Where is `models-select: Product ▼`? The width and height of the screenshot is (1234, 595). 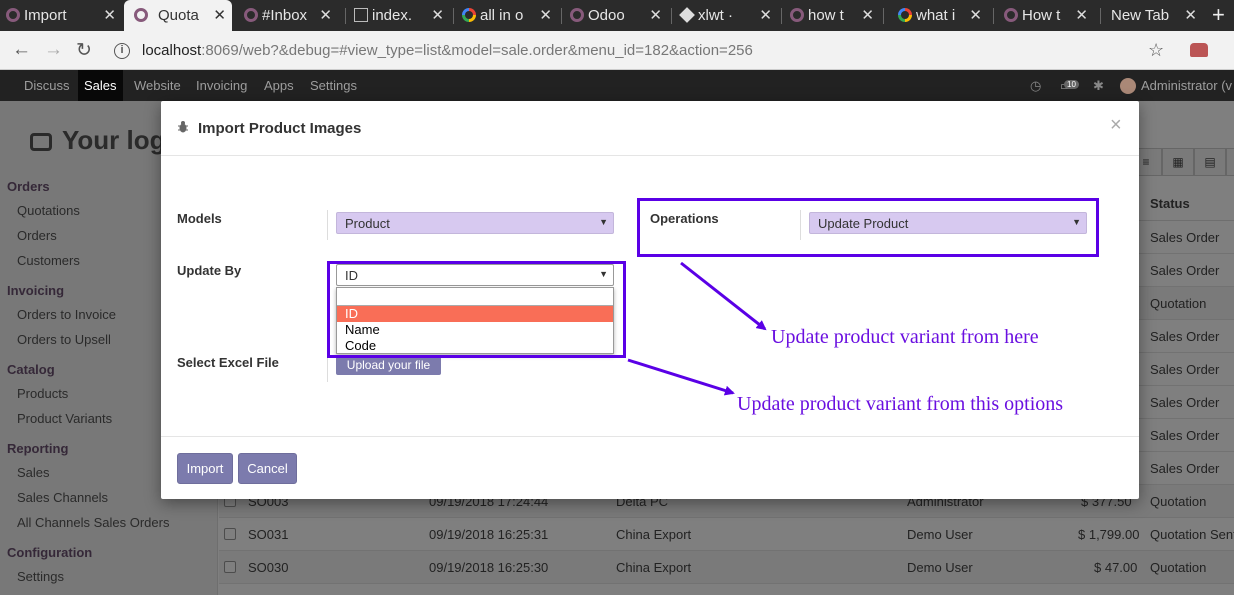 models-select: Product ▼ is located at coordinates (475, 223).